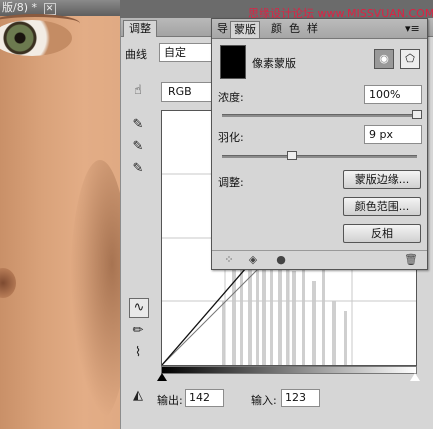 This screenshot has width=433, height=429. I want to click on cheek-shadow, so click(95, 290).